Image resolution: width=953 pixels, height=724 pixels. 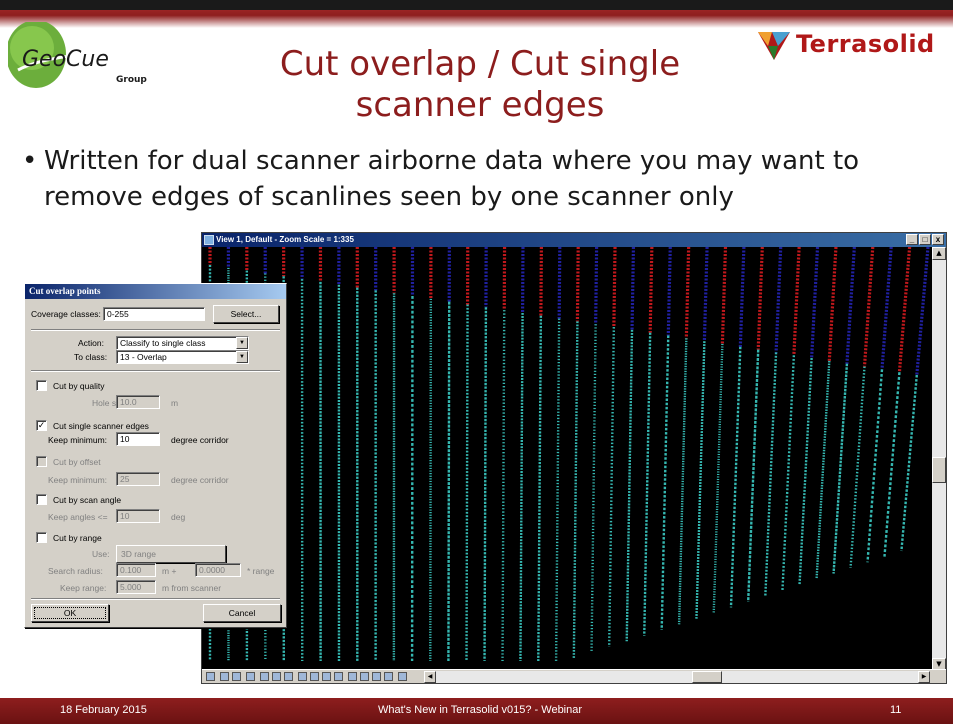 What do you see at coordinates (402, 676) in the screenshot?
I see `toolbar-3d-icon` at bounding box center [402, 676].